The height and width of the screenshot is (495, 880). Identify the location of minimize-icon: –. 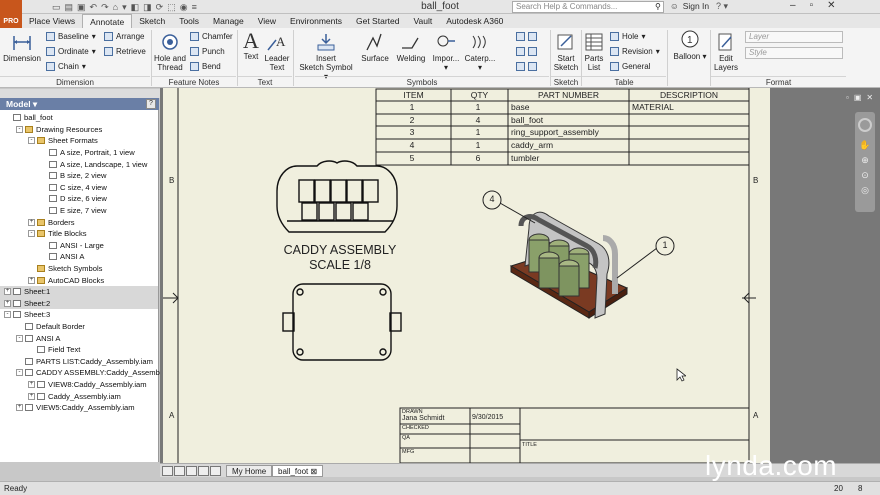
(793, 5).